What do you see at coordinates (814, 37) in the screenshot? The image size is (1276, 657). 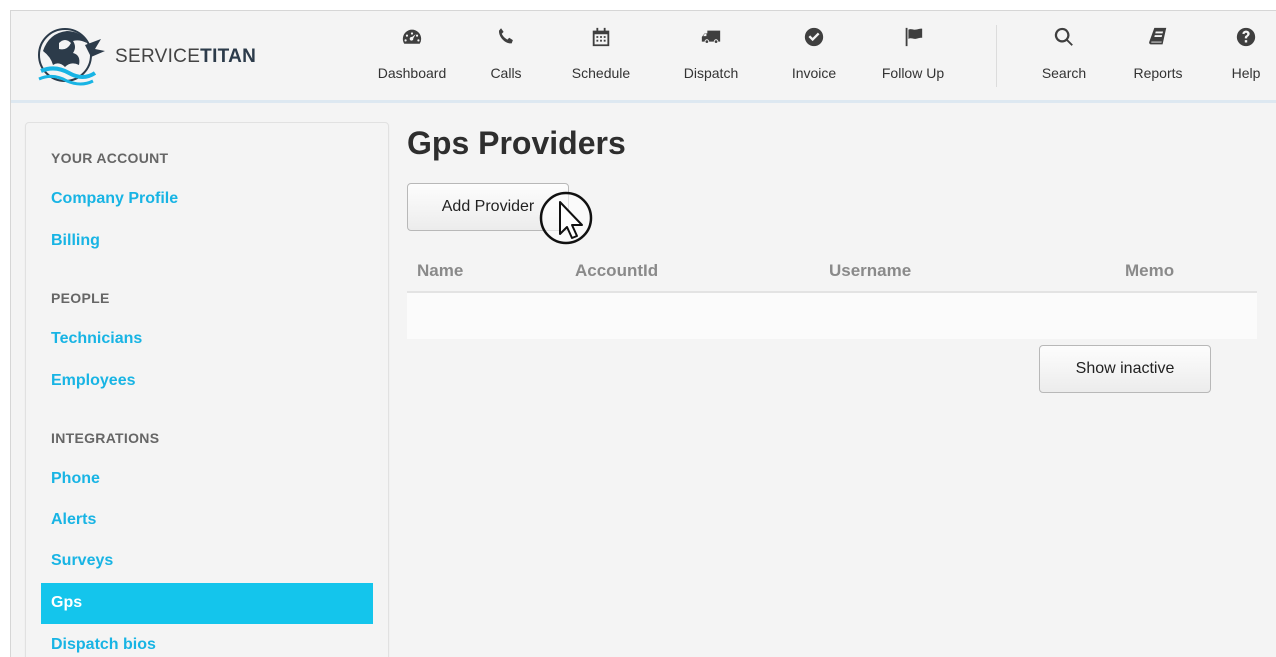 I see `check-circle-icon` at bounding box center [814, 37].